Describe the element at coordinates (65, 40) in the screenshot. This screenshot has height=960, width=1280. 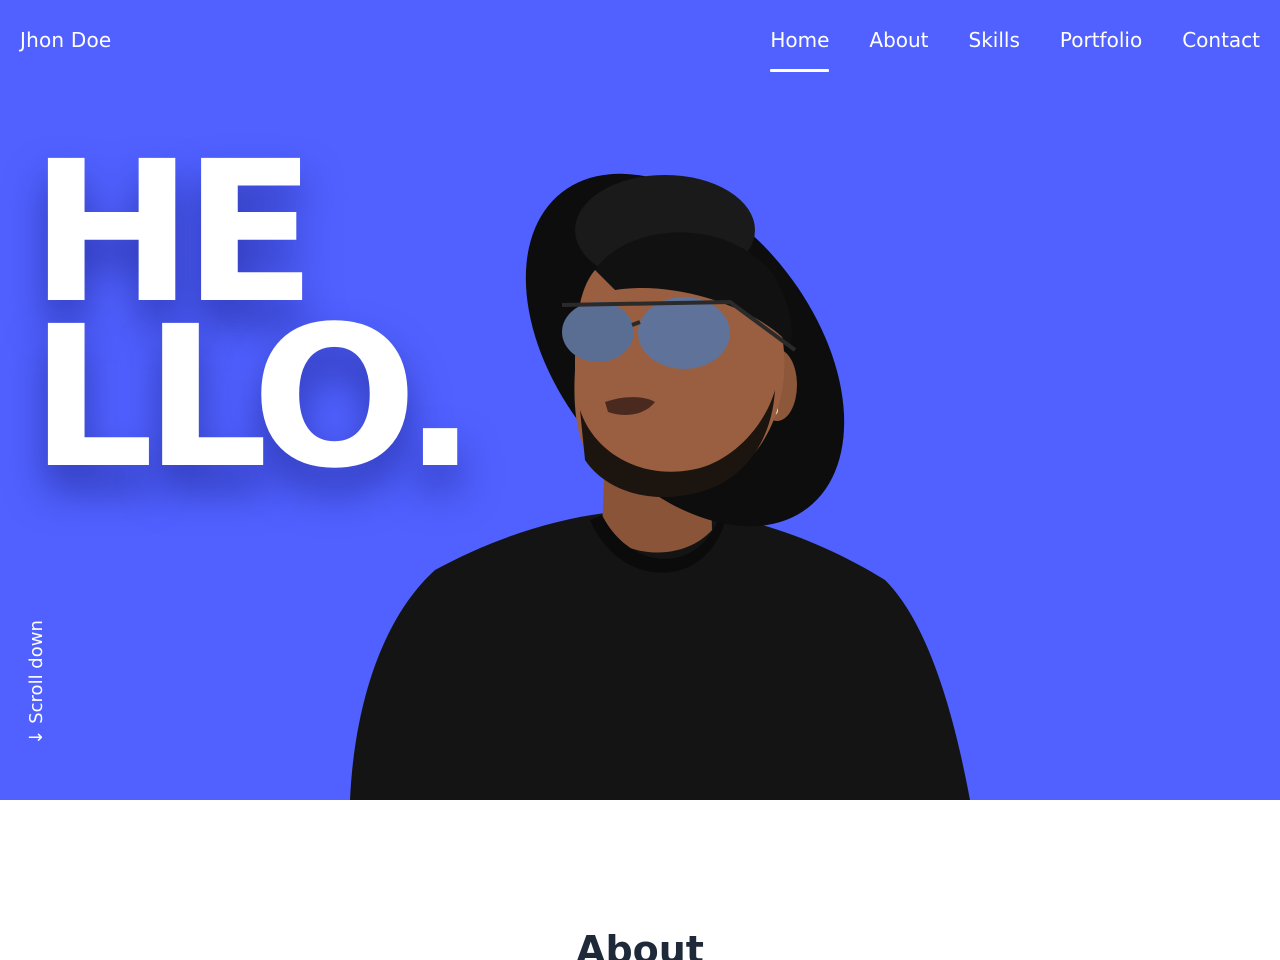
I see `brand-logo: Jhon Doe` at that location.